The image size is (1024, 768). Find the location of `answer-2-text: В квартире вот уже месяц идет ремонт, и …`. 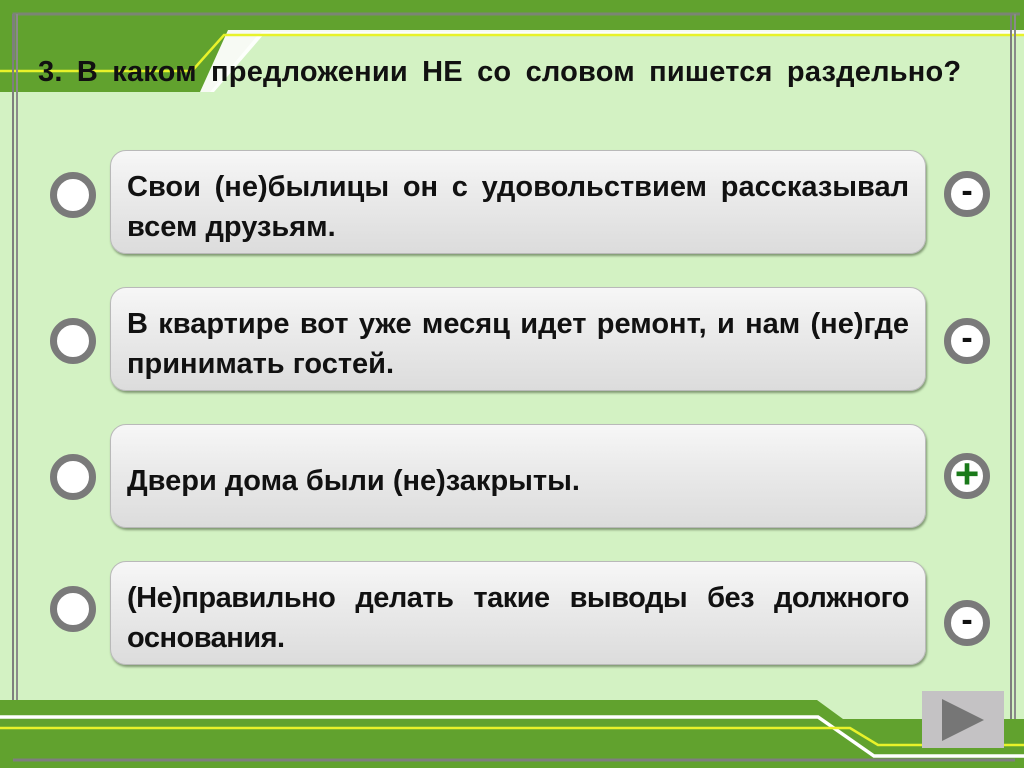

answer-2-text: В квартире вот уже месяц идет ремонт, и … is located at coordinates (518, 344).